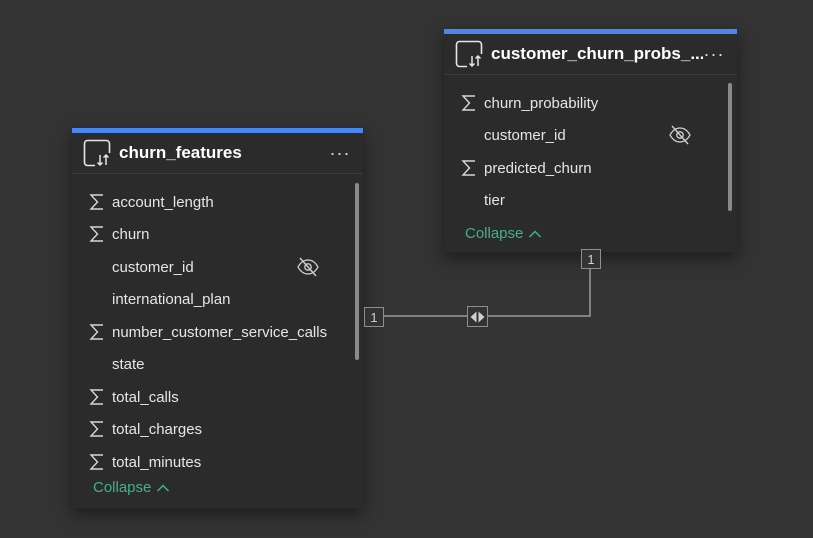 This screenshot has height=538, width=813. Describe the element at coordinates (541, 103) in the screenshot. I see `field-label: churn_probability` at that location.